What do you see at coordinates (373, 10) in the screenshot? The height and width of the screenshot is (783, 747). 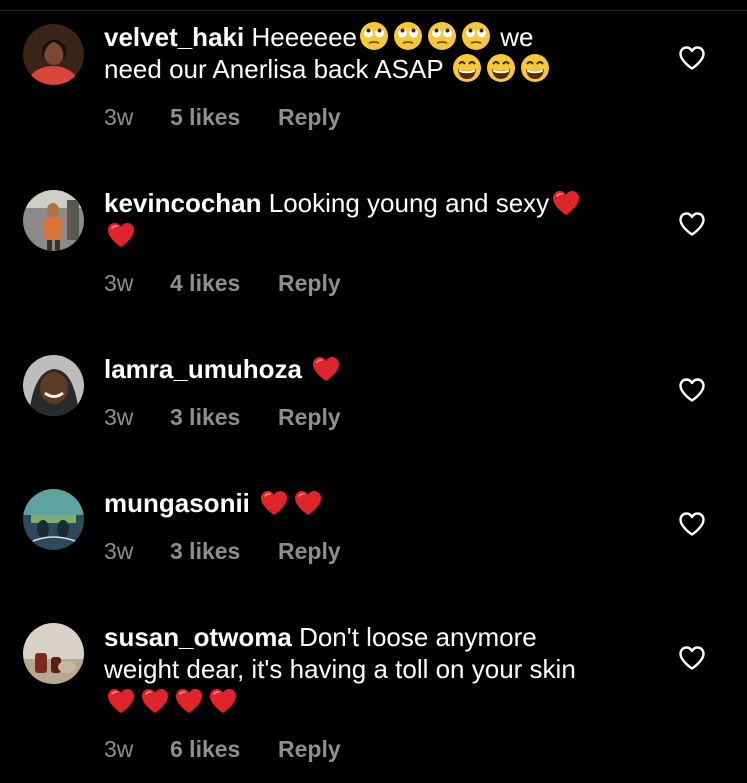 I see `top-divider` at bounding box center [373, 10].